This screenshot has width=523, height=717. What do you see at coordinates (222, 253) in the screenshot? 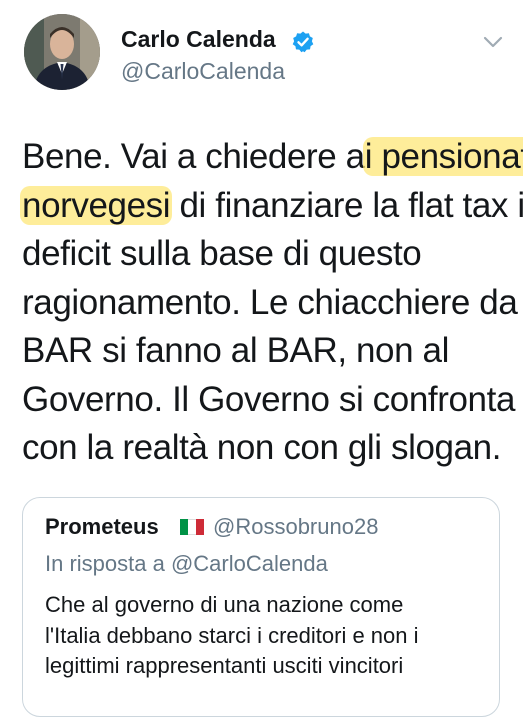
I see `tweet-line: deficit sulla base di questo` at bounding box center [222, 253].